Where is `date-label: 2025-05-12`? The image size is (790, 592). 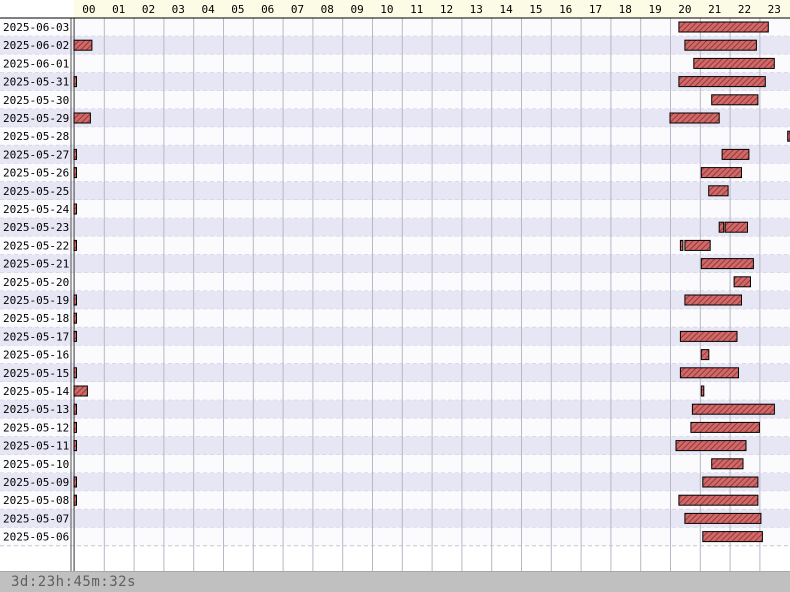 date-label: 2025-05-12 is located at coordinates (36, 427).